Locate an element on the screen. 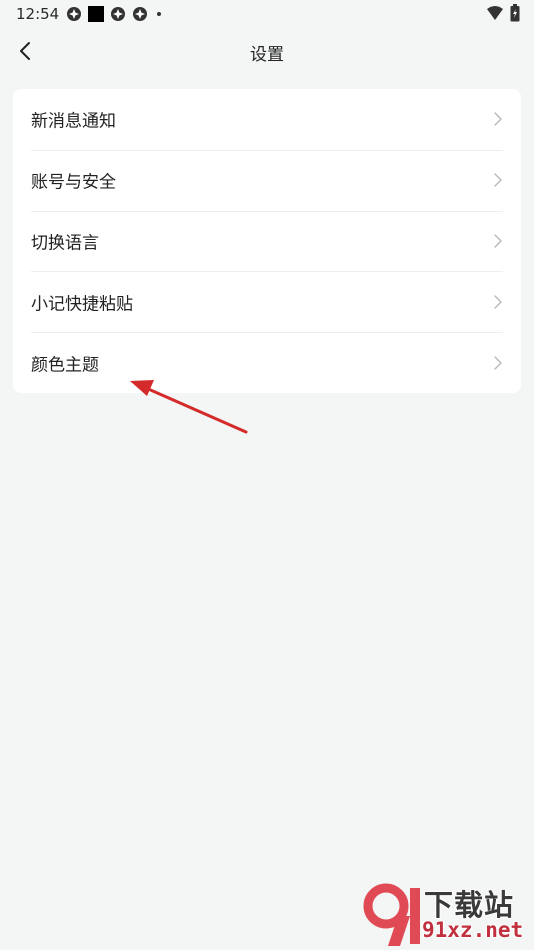 This screenshot has height=950, width=534. settings-item-label: 账号与安全 is located at coordinates (73, 182).